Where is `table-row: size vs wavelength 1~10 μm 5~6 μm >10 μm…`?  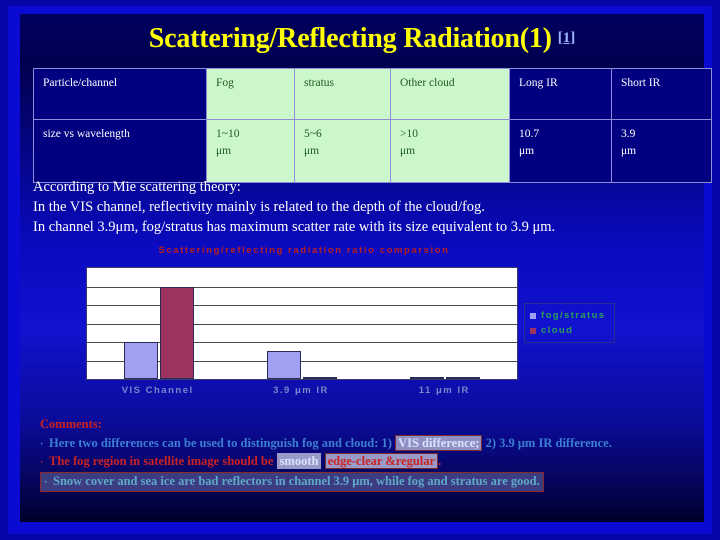 table-row: size vs wavelength 1~10 μm 5~6 μm >10 μm… is located at coordinates (372, 151).